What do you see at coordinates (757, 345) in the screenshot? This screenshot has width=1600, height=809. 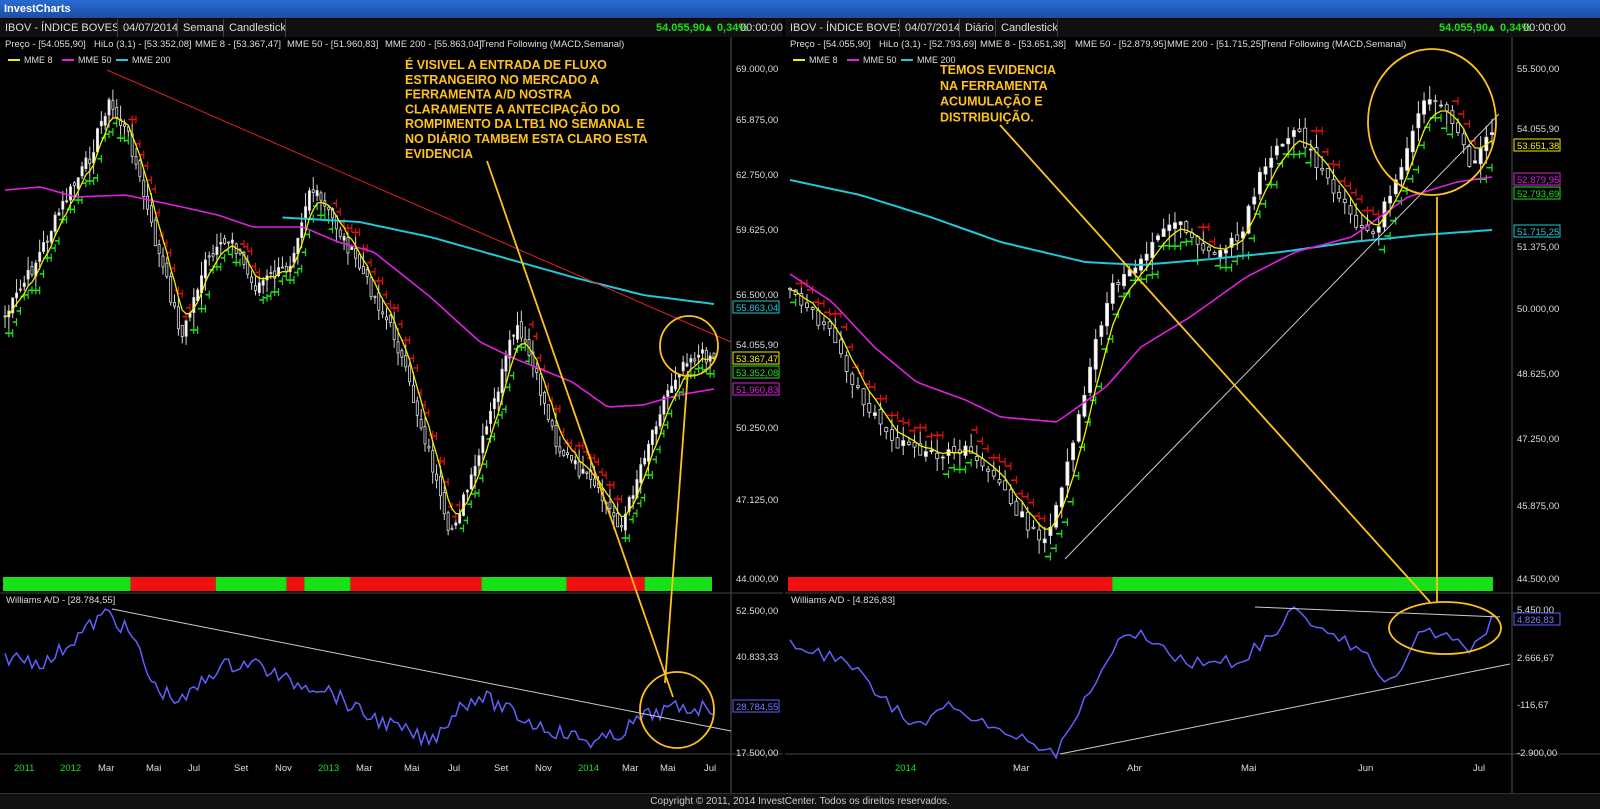 I see `badge-price: 54.055,90` at bounding box center [757, 345].